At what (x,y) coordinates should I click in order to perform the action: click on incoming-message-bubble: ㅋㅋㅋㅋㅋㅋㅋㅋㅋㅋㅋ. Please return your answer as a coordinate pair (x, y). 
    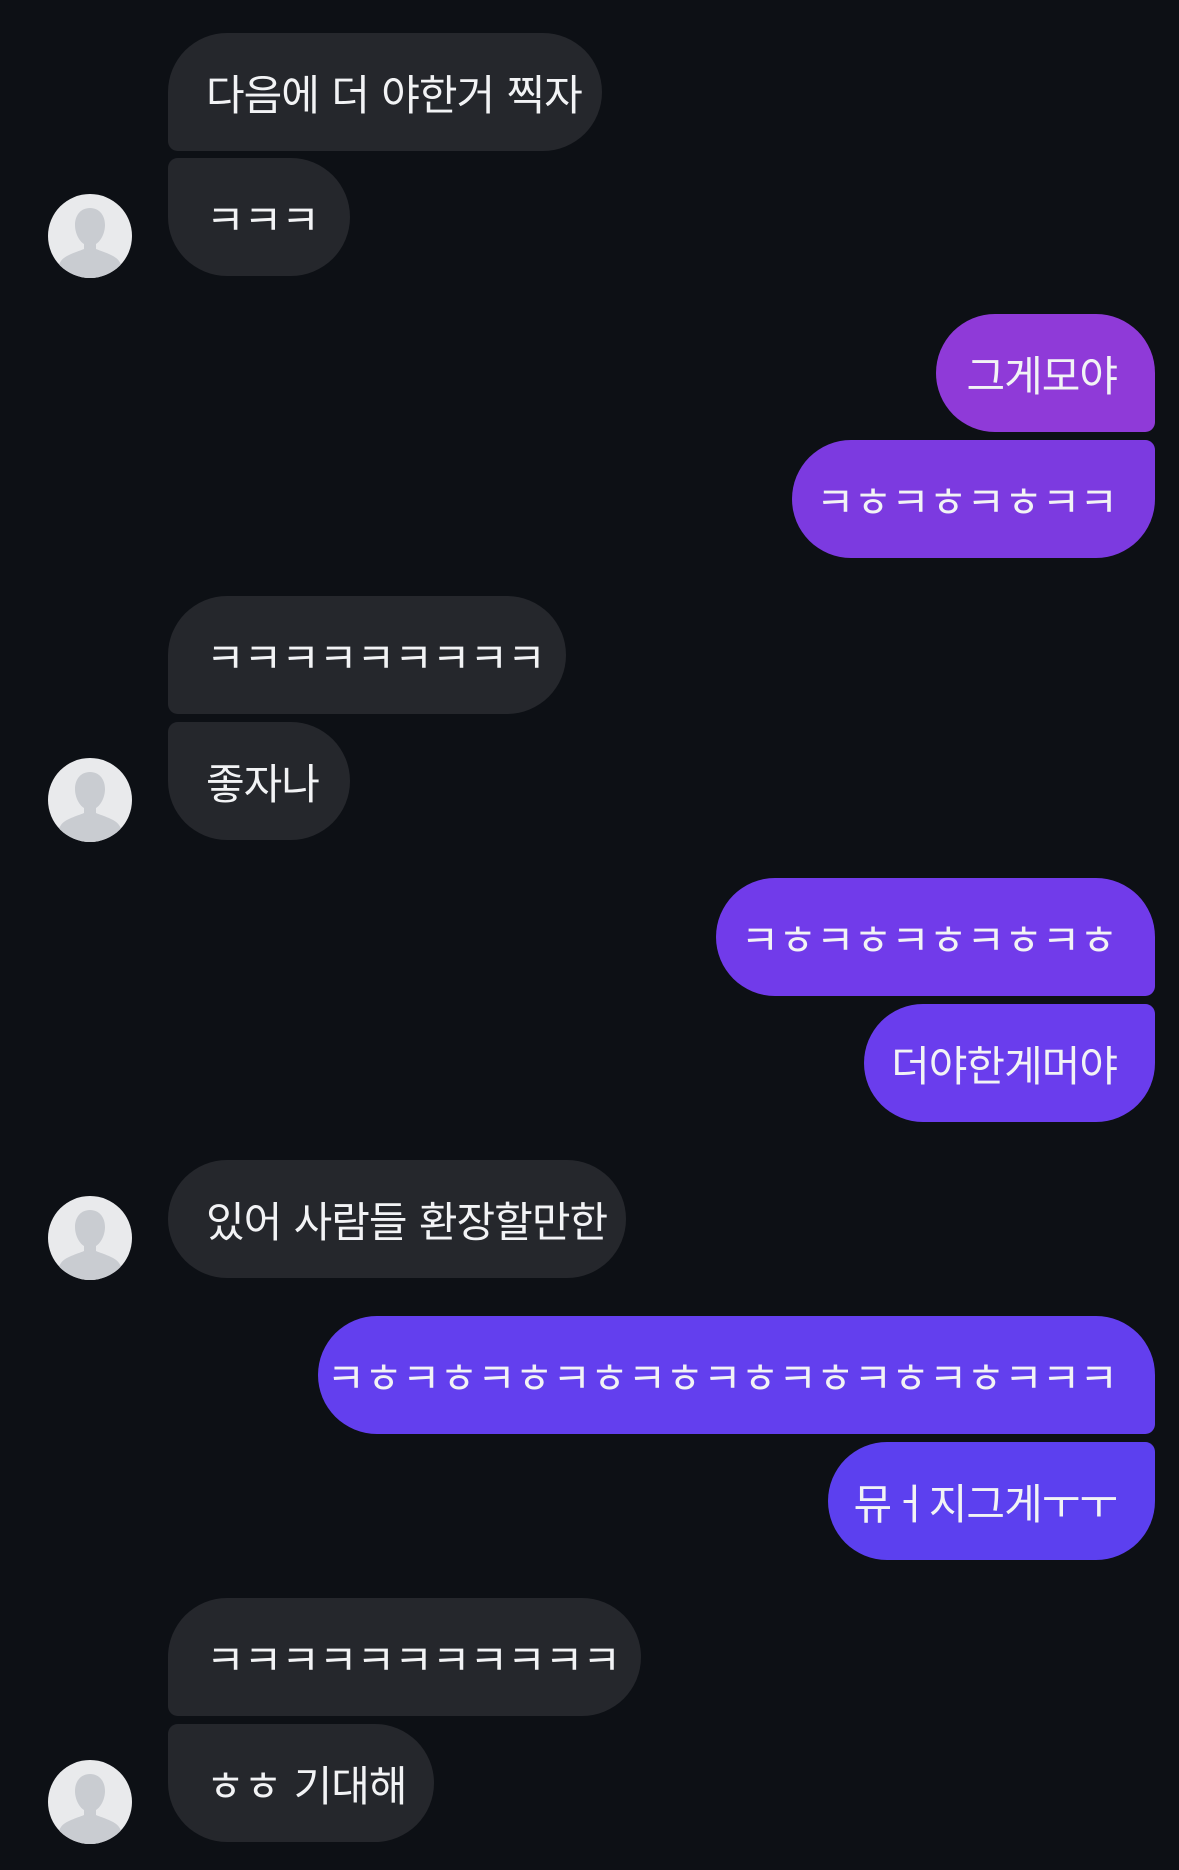
    Looking at the image, I should click on (404, 1657).